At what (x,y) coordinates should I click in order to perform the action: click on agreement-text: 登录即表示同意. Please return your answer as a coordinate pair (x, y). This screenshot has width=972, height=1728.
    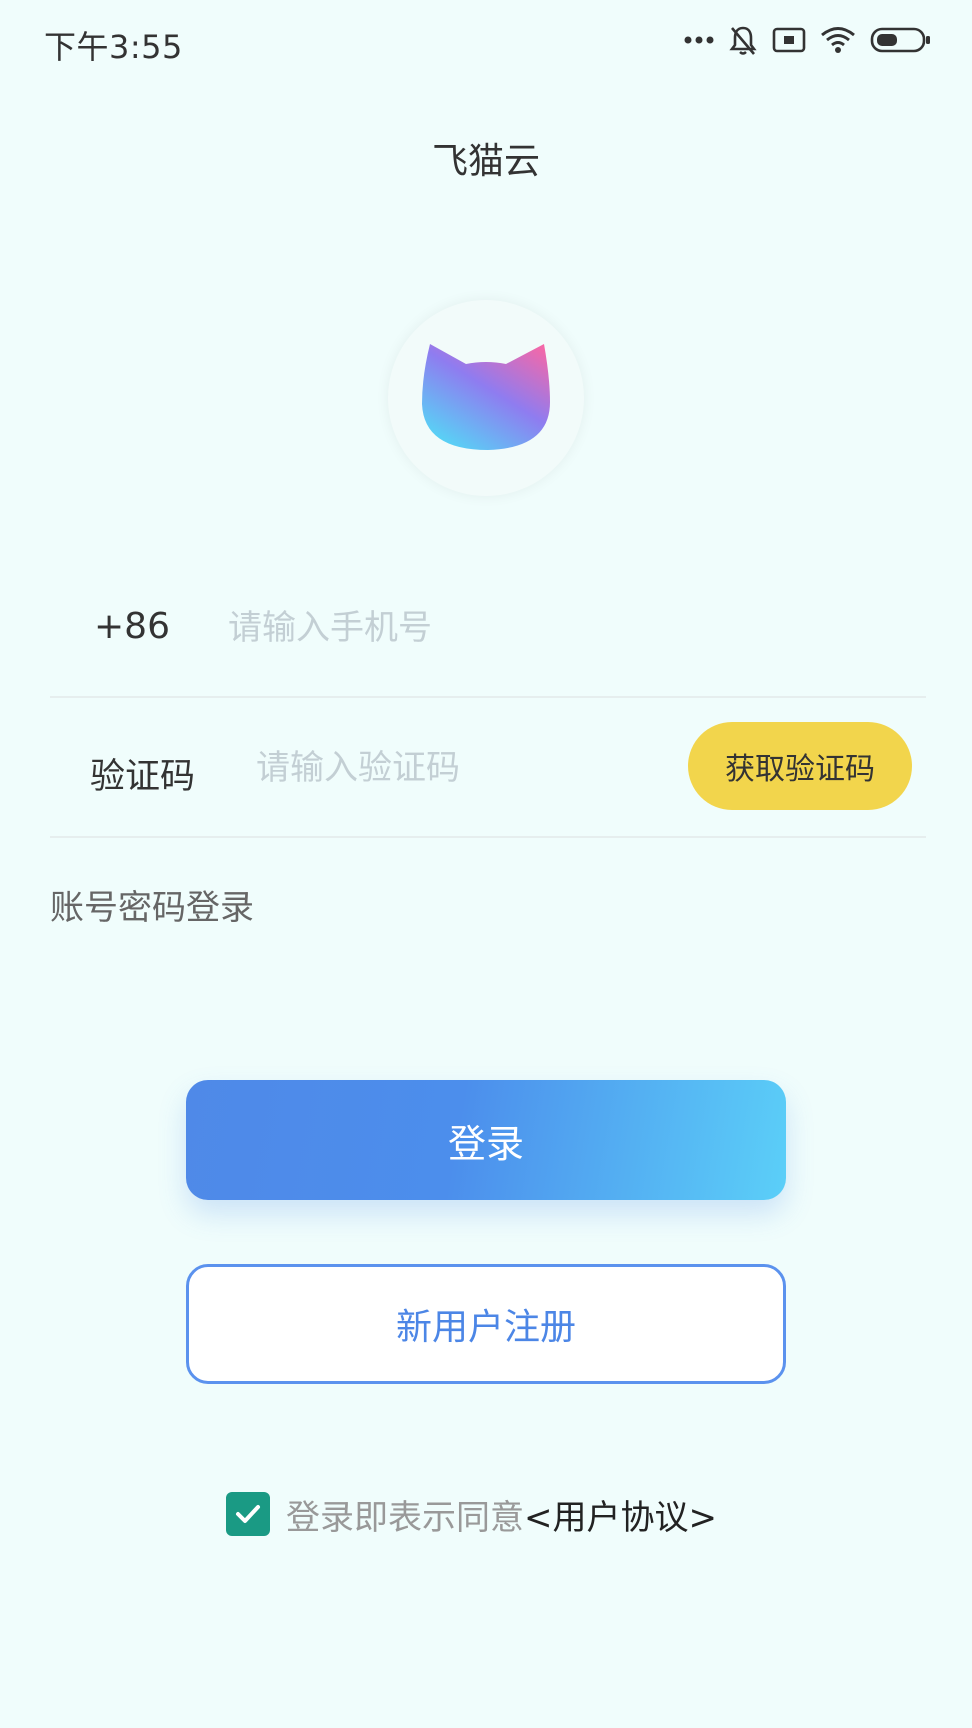
    Looking at the image, I should click on (405, 1517).